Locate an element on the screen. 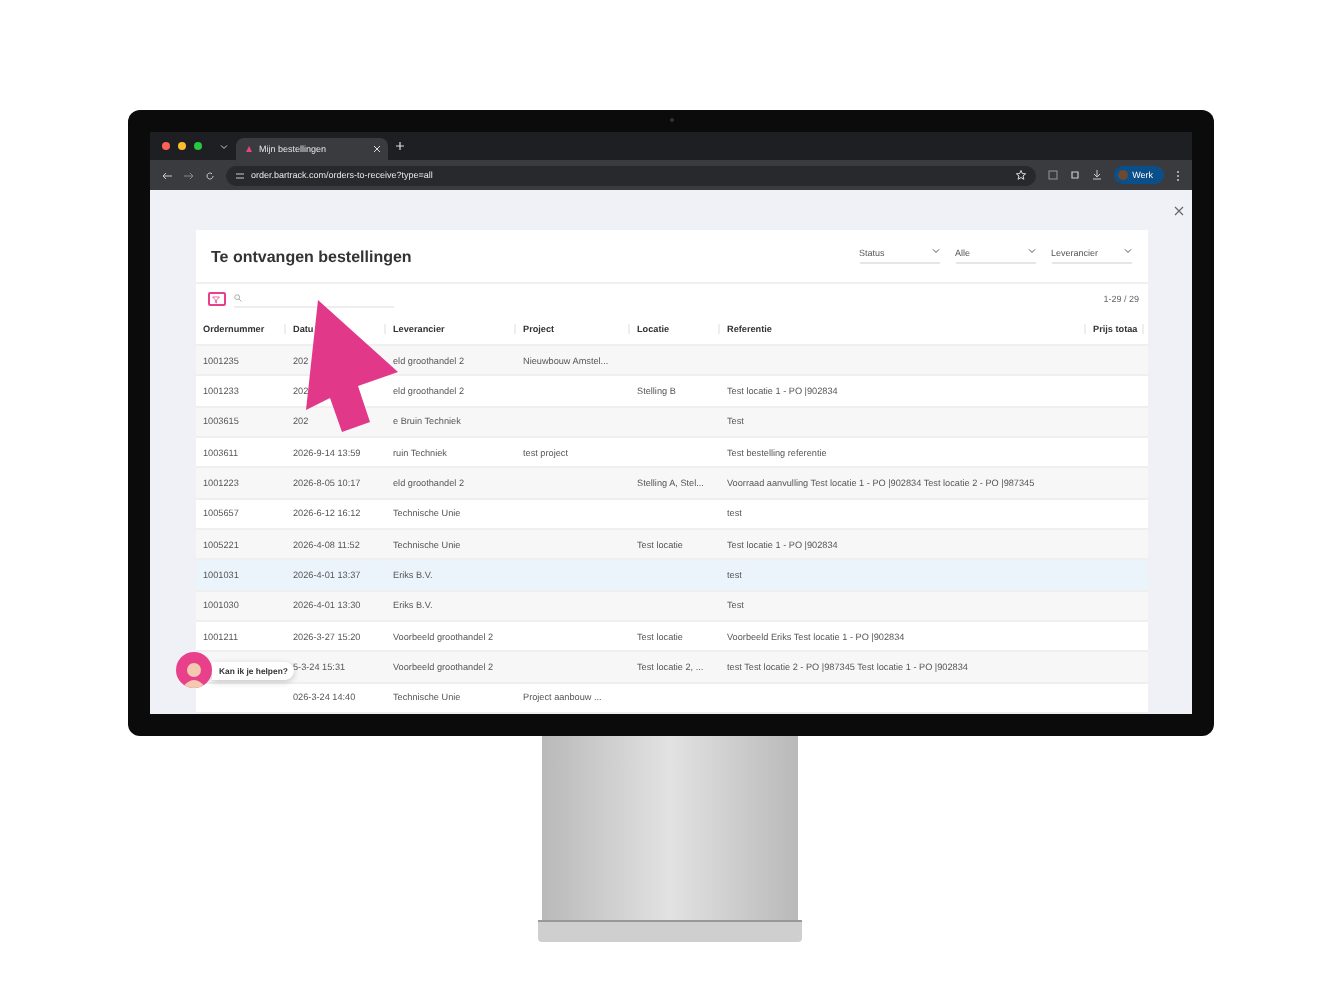 The width and height of the screenshot is (1340, 1004). close-window-icon is located at coordinates (165, 146).